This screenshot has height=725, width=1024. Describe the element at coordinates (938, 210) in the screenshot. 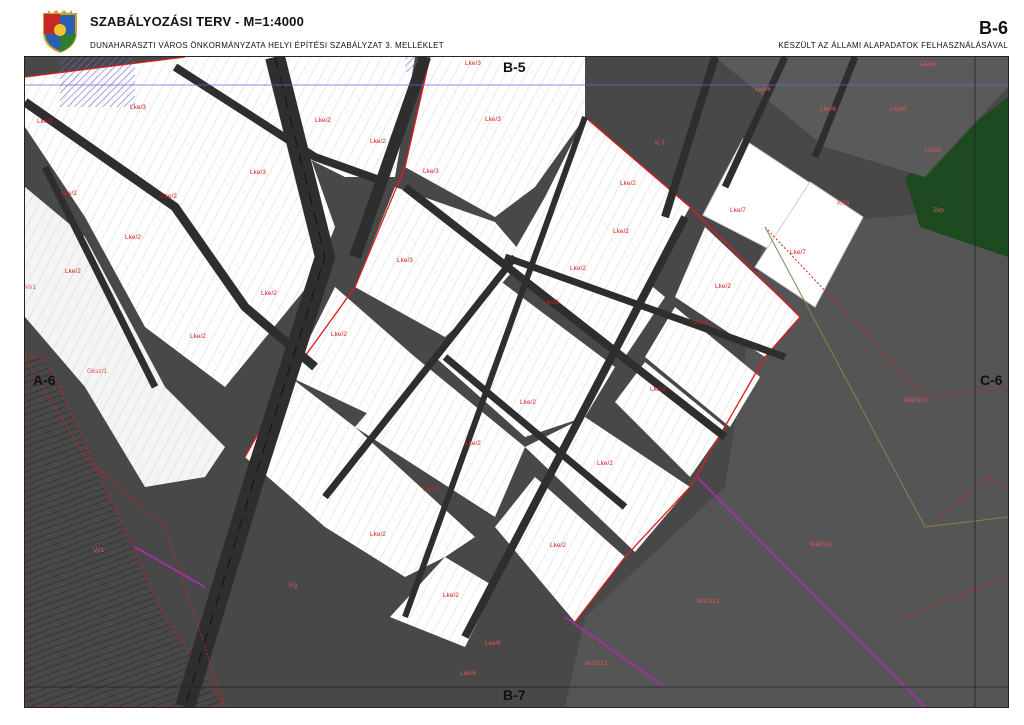

I see `zone-label: Zkp` at that location.